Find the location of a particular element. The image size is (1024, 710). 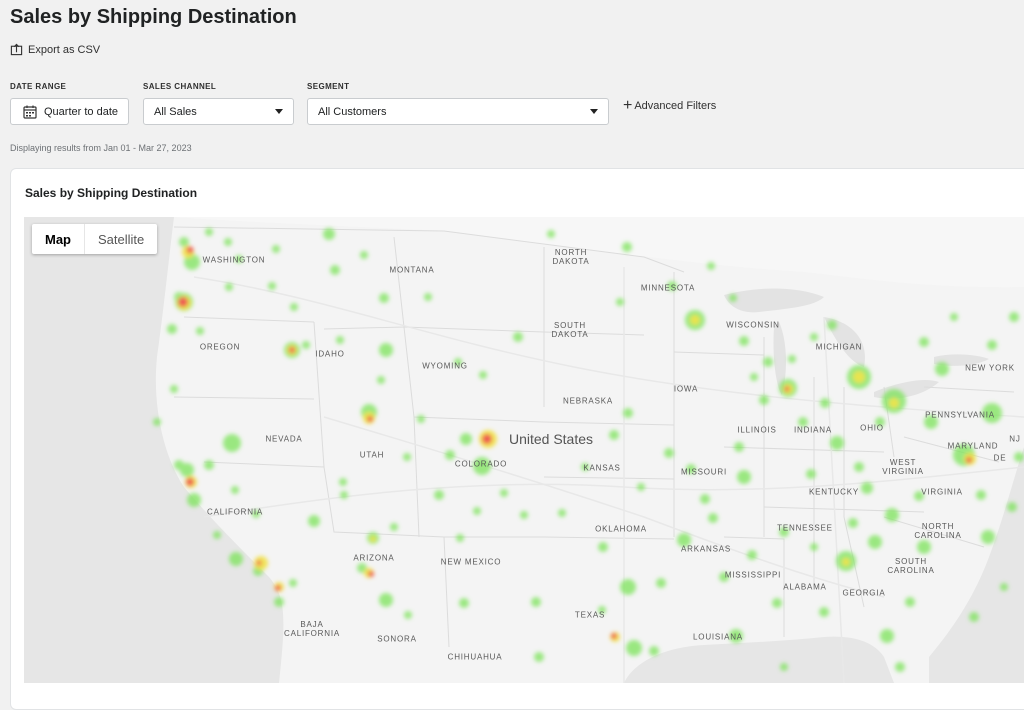

export-label: Export as CSV is located at coordinates (64, 49).